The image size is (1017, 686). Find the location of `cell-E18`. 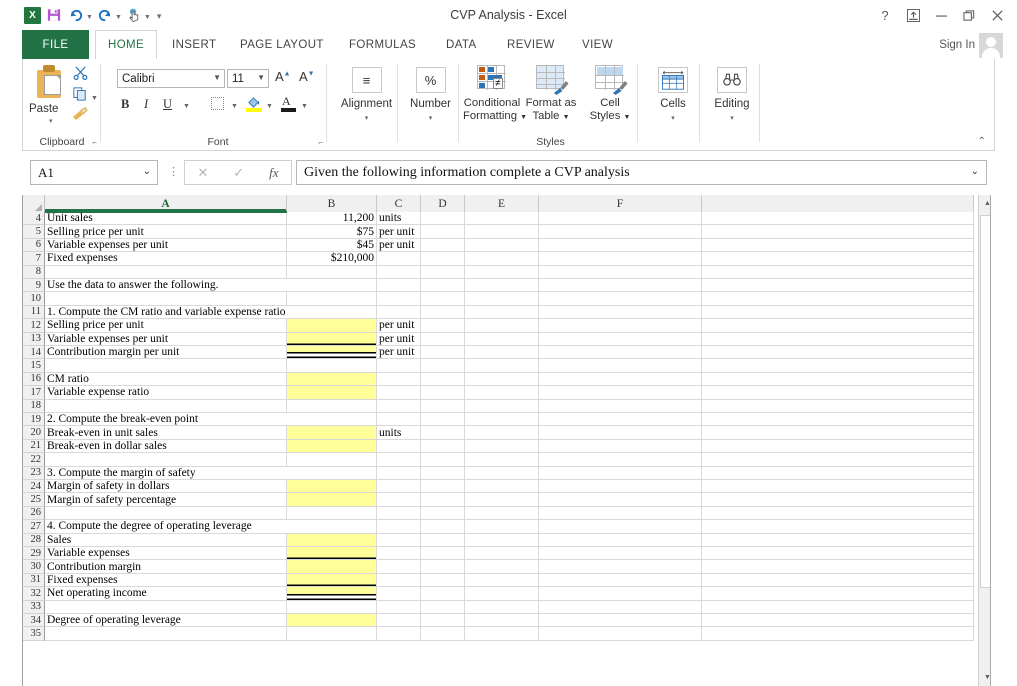

cell-E18 is located at coordinates (502, 406).